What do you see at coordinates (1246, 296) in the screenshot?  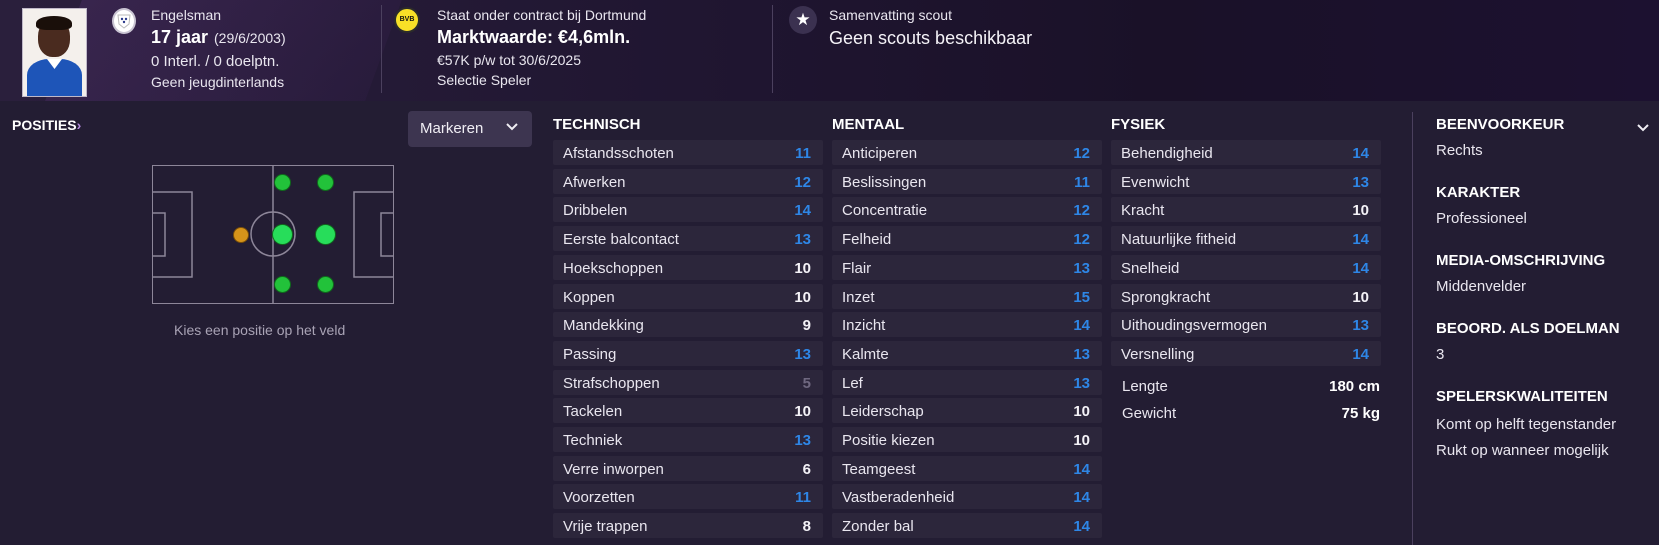 I see `attribute-row: Sprongkracht 10` at bounding box center [1246, 296].